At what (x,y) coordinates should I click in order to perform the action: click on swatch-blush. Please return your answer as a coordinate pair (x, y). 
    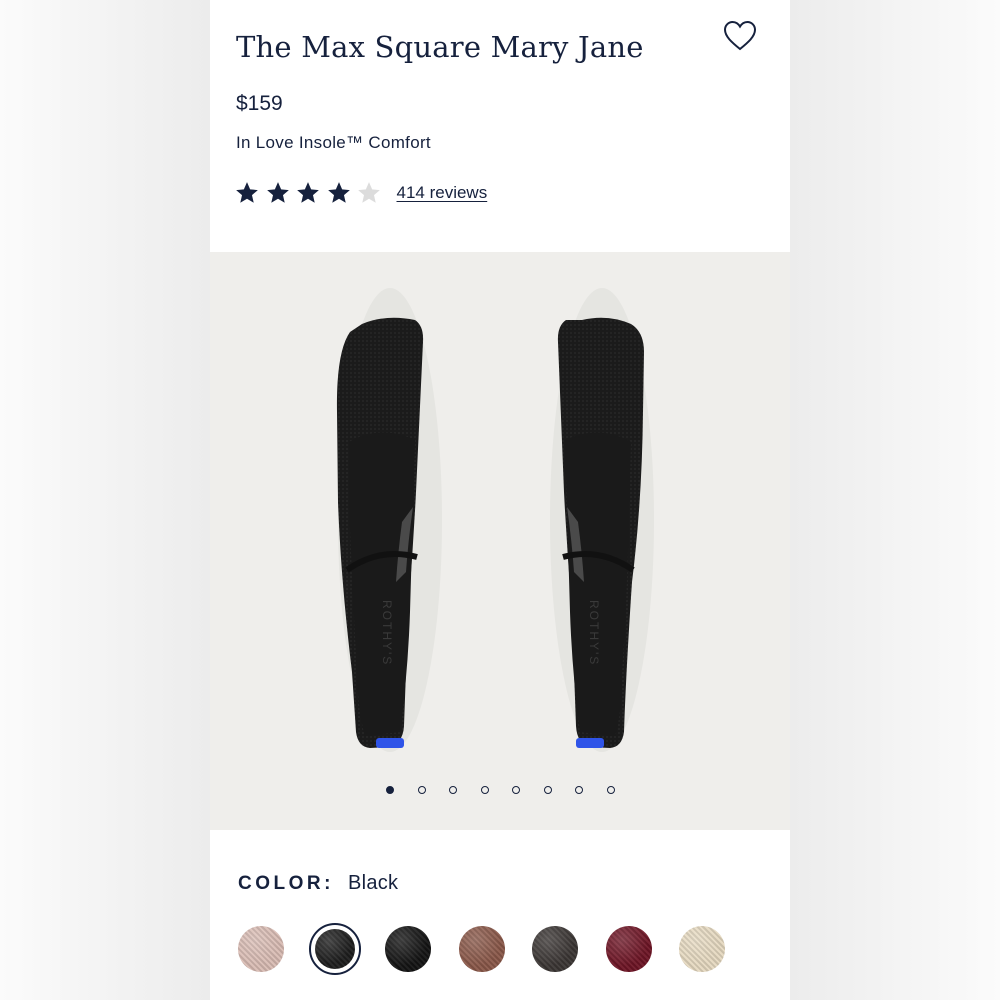
    Looking at the image, I should click on (261, 949).